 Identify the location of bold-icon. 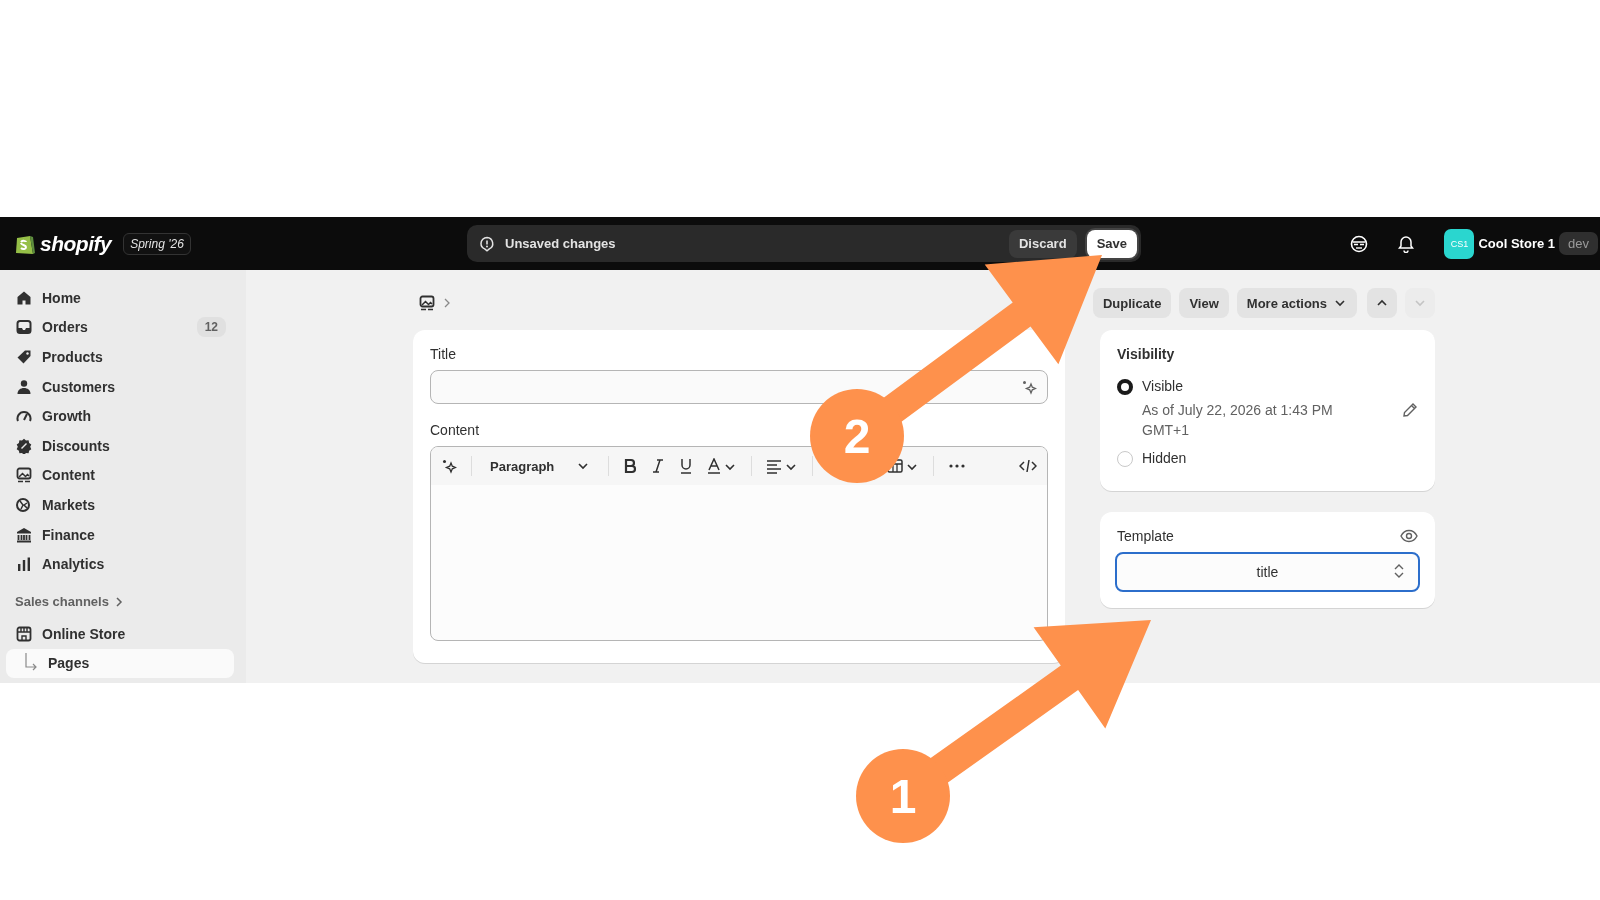
(630, 466).